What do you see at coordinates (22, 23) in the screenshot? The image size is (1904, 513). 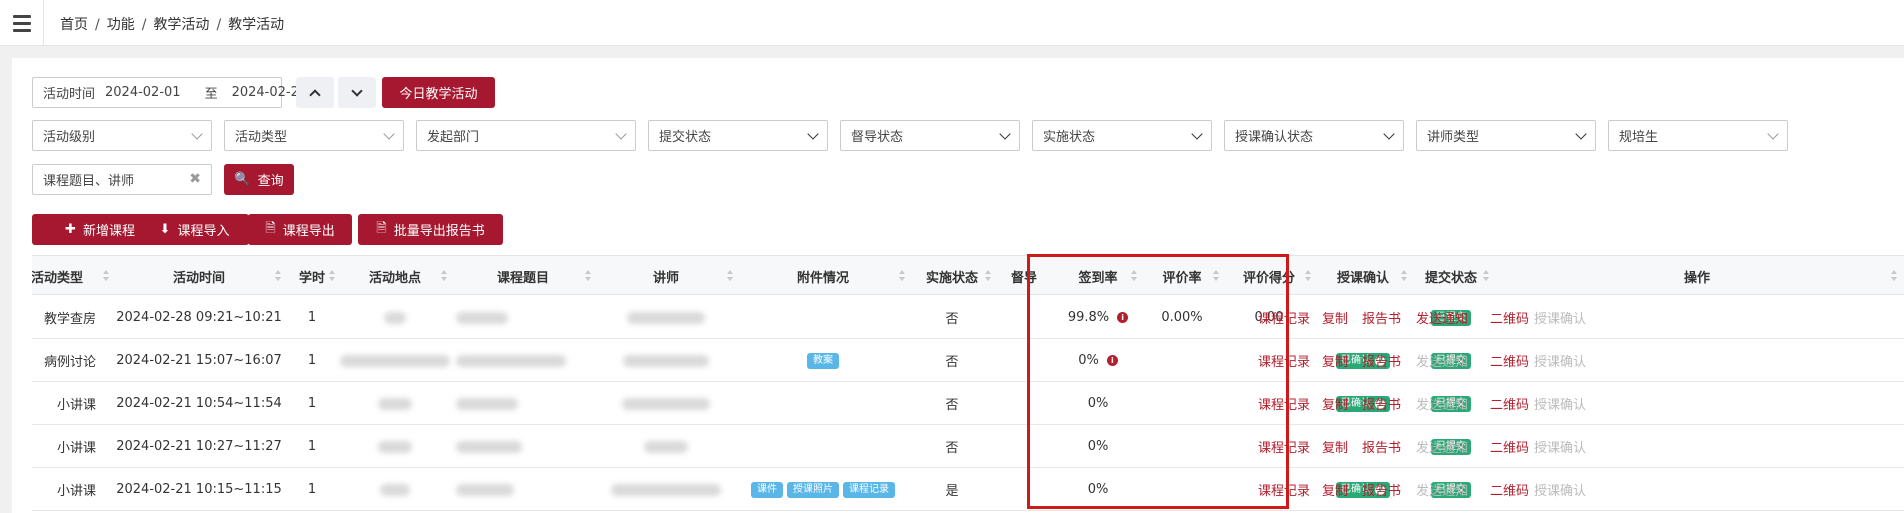 I see `menu-toggle-icon` at bounding box center [22, 23].